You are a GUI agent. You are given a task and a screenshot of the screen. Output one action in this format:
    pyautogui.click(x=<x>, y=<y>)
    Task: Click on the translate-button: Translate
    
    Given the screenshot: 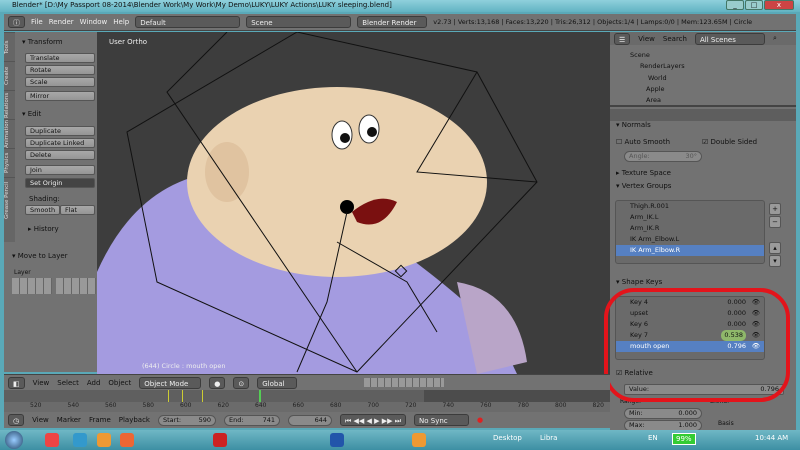 What is the action you would take?
    pyautogui.click(x=60, y=58)
    